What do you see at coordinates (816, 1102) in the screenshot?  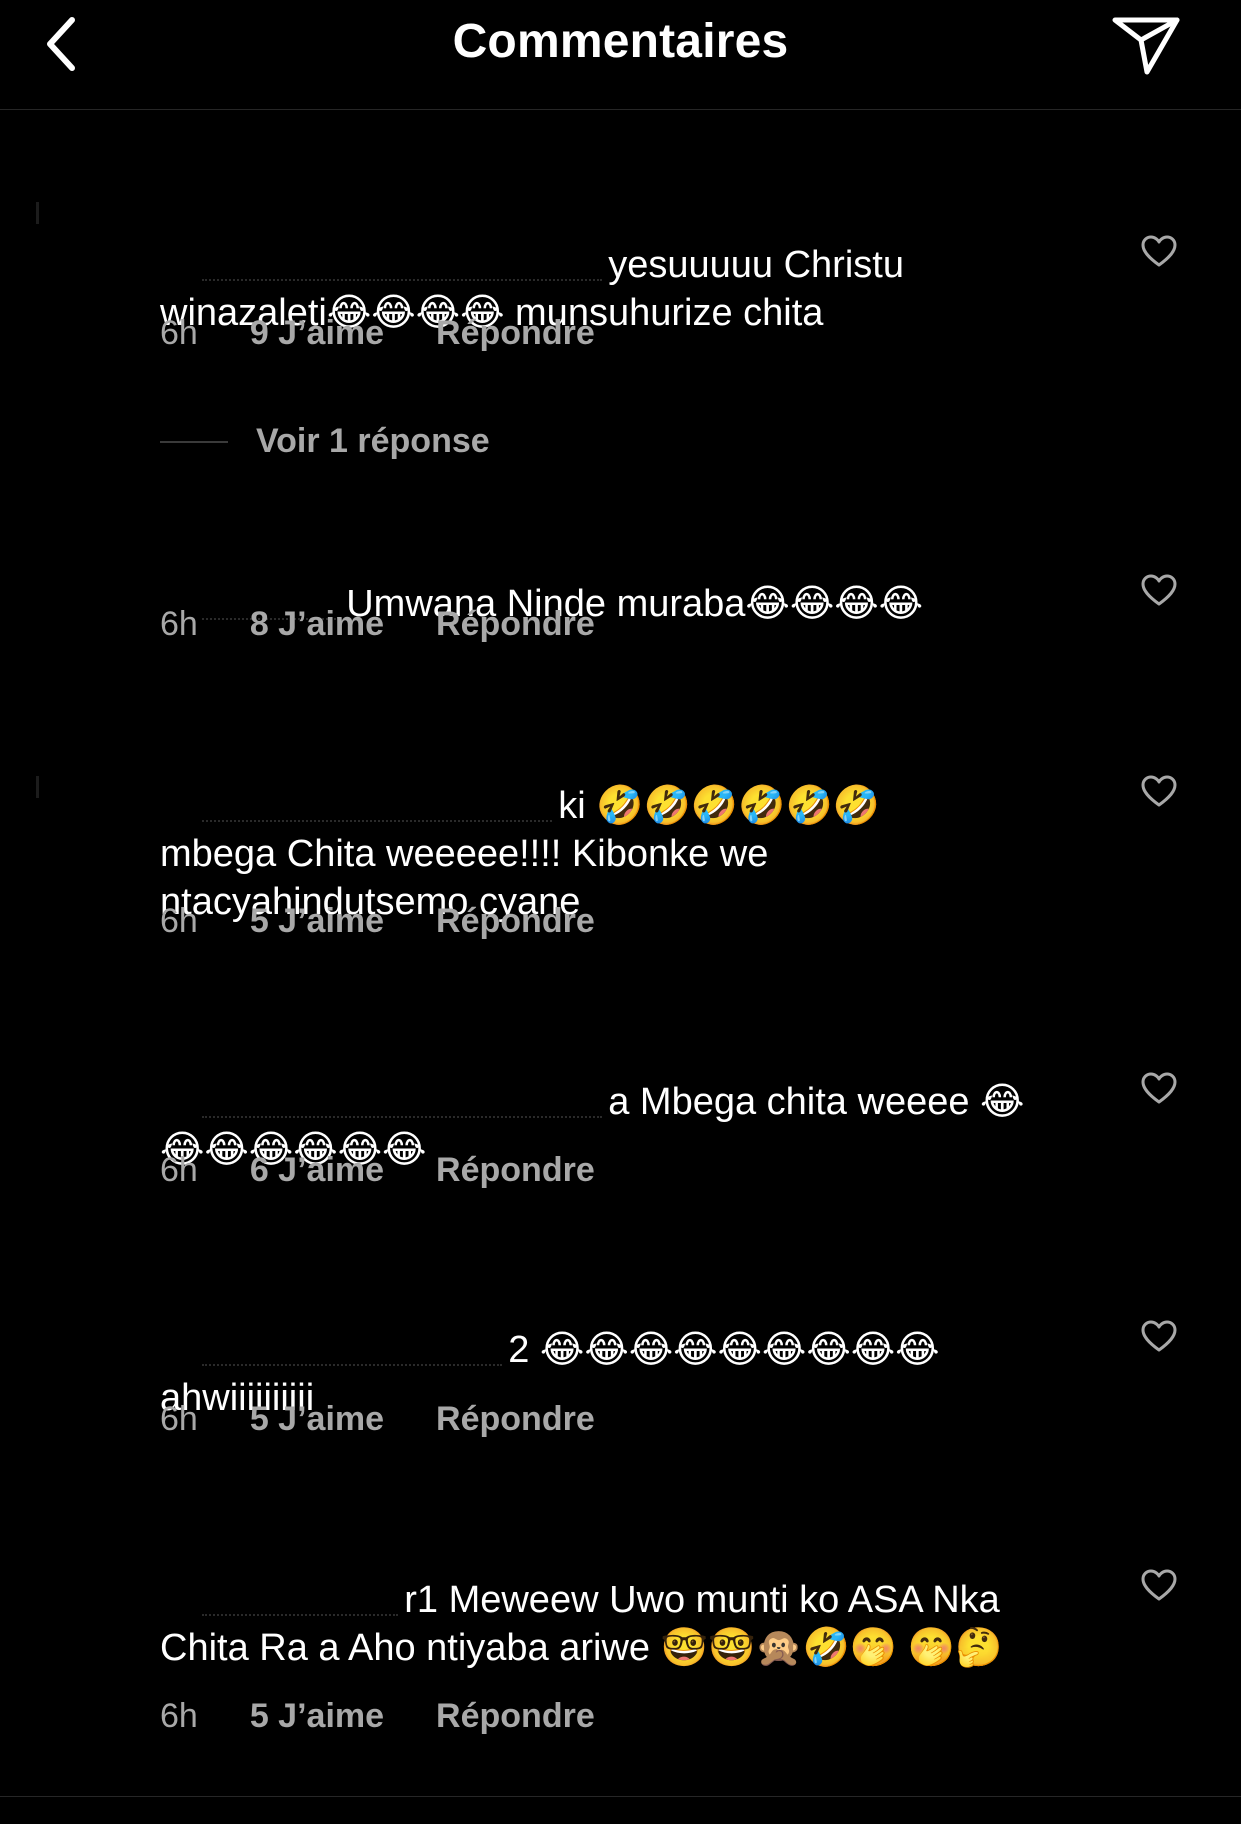 I see `comment-text-line1: a Mbega chita weeee 😂` at bounding box center [816, 1102].